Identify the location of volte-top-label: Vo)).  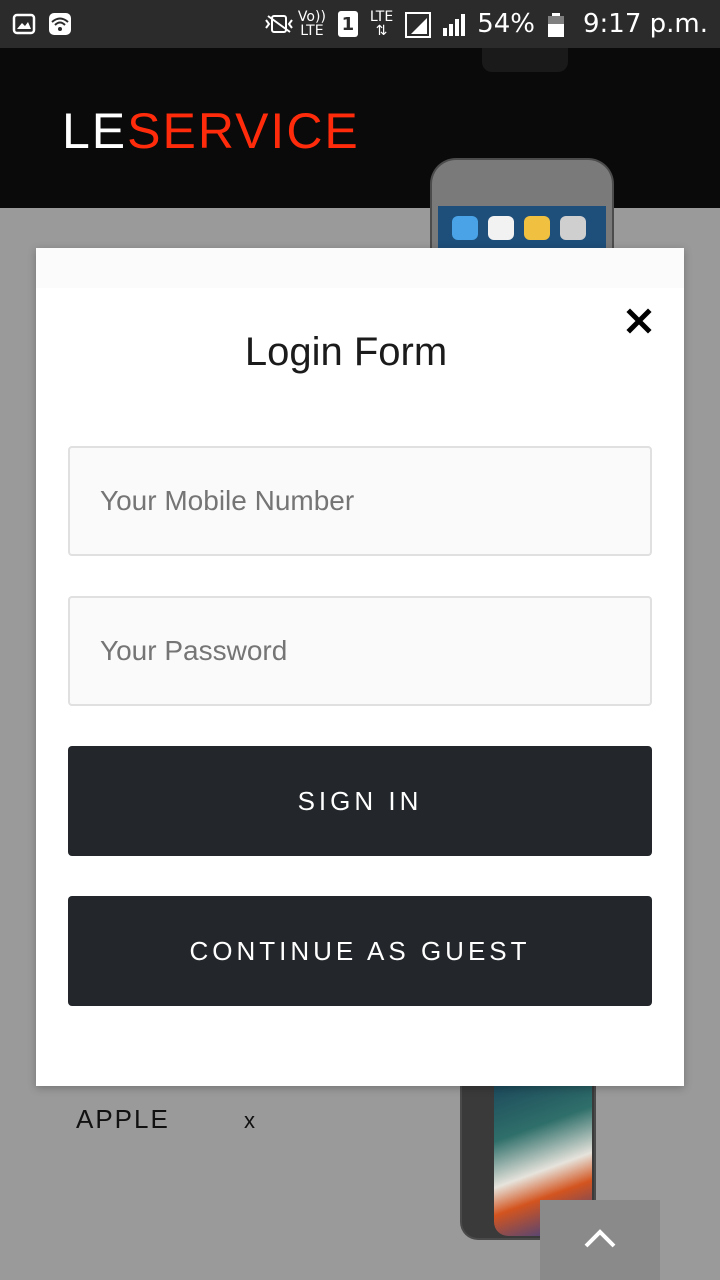
(311, 17).